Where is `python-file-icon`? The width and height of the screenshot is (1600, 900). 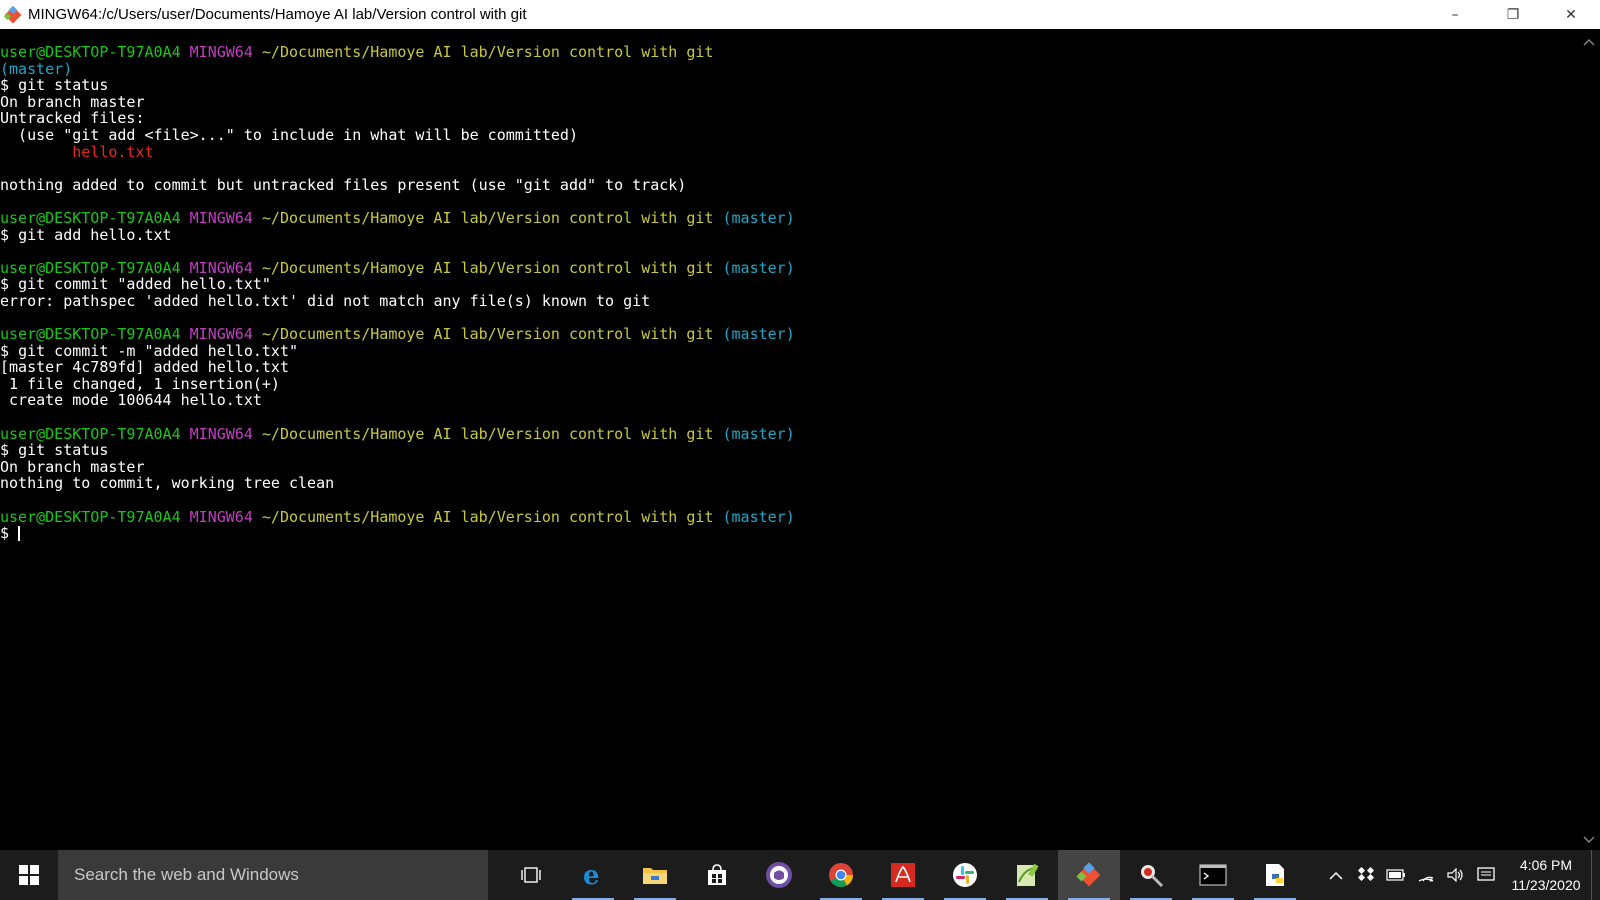 python-file-icon is located at coordinates (1275, 875).